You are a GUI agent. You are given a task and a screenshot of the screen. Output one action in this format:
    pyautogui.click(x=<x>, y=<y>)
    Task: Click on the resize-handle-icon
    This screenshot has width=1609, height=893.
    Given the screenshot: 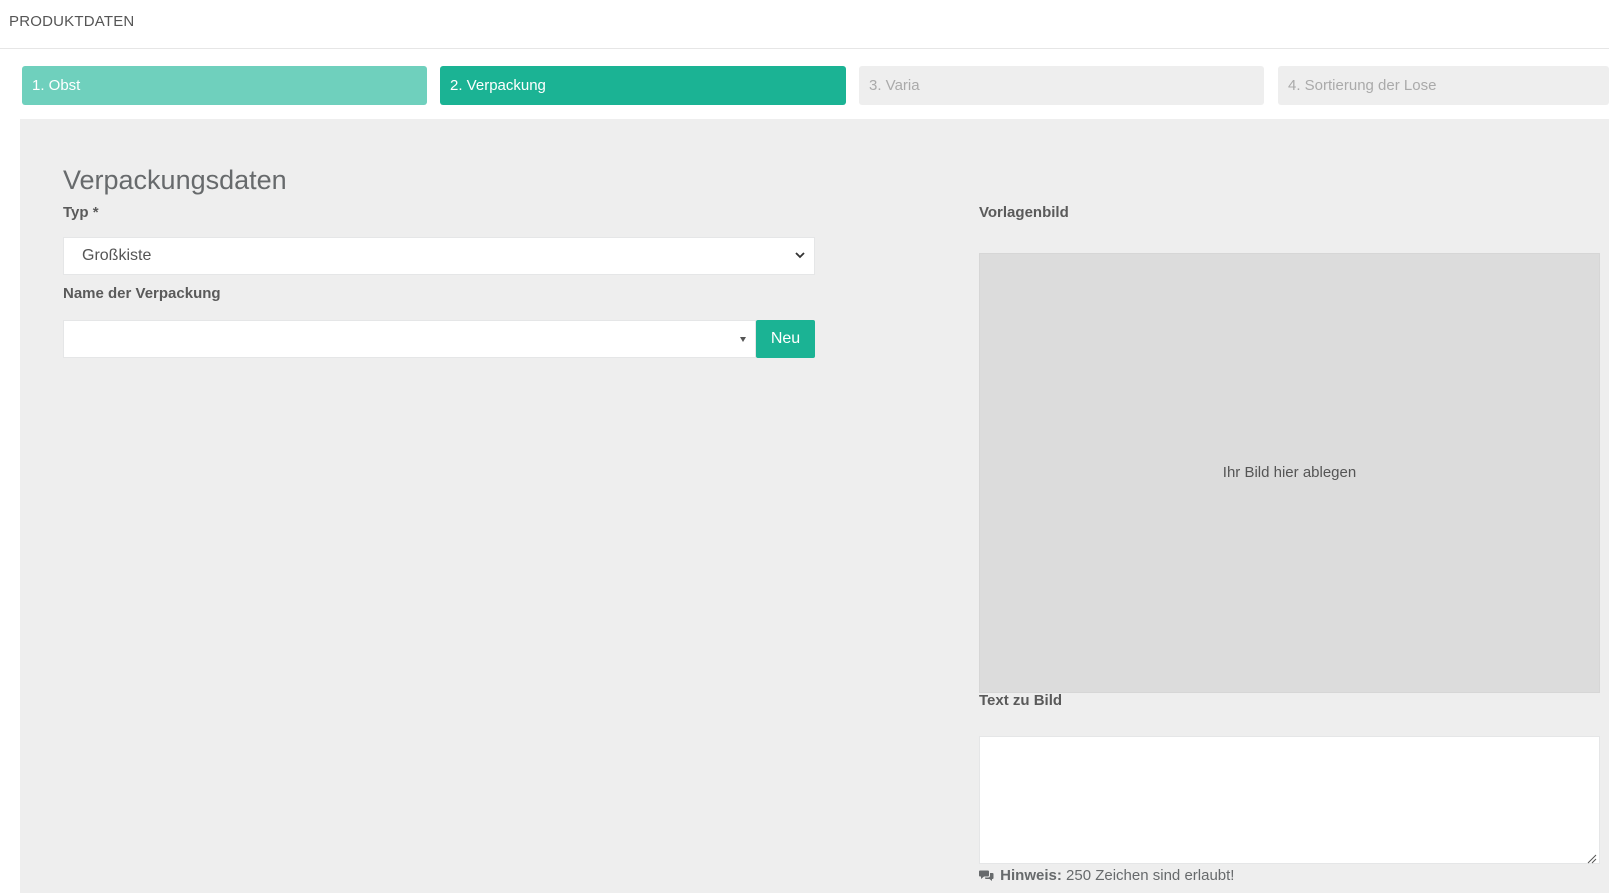 What is the action you would take?
    pyautogui.click(x=1592, y=857)
    